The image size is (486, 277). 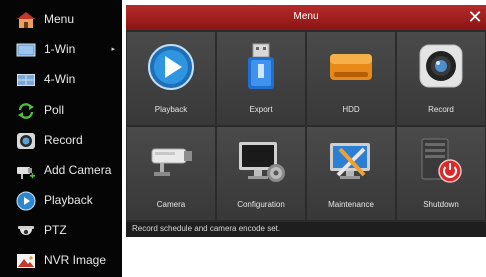 I want to click on menu-item-4-win: 4-Win, so click(x=61, y=80).